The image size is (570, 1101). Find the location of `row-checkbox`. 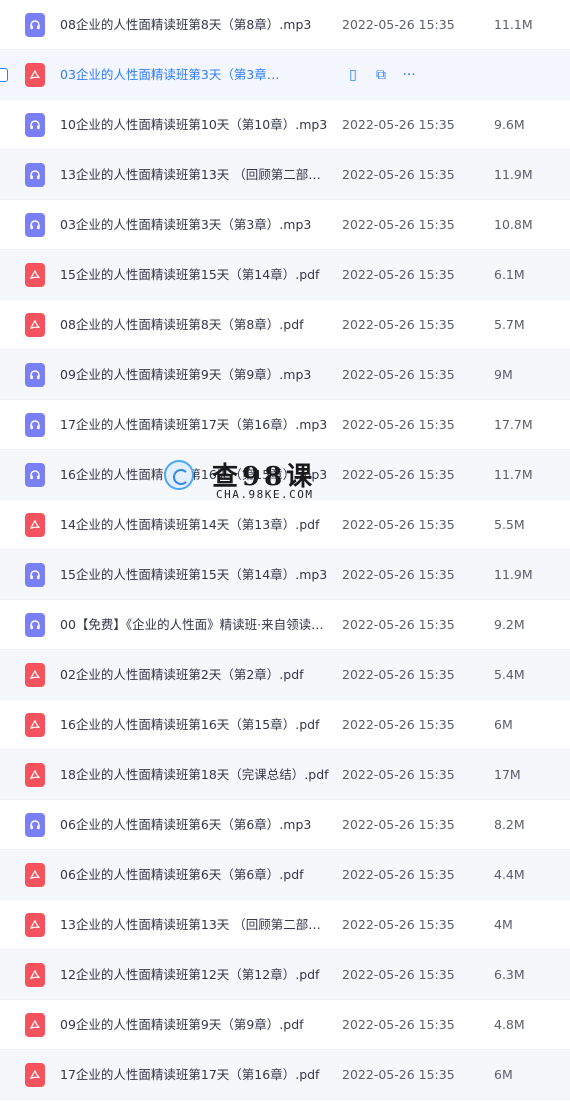

row-checkbox is located at coordinates (4, 75).